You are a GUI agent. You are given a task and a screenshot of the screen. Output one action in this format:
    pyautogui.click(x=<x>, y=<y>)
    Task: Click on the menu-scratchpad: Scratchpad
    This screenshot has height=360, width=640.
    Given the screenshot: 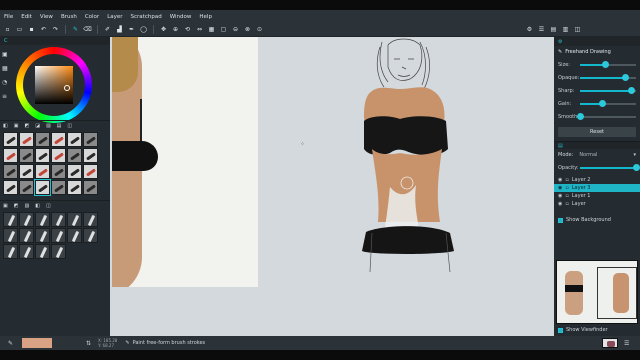 What is the action you would take?
    pyautogui.click(x=146, y=17)
    